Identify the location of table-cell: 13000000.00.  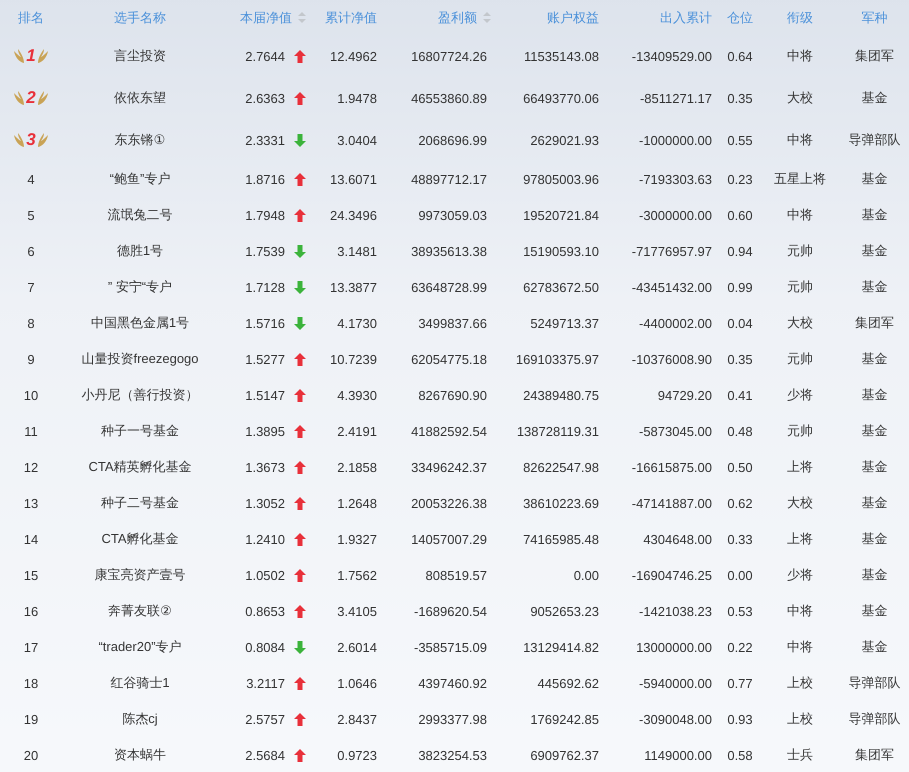
(674, 647).